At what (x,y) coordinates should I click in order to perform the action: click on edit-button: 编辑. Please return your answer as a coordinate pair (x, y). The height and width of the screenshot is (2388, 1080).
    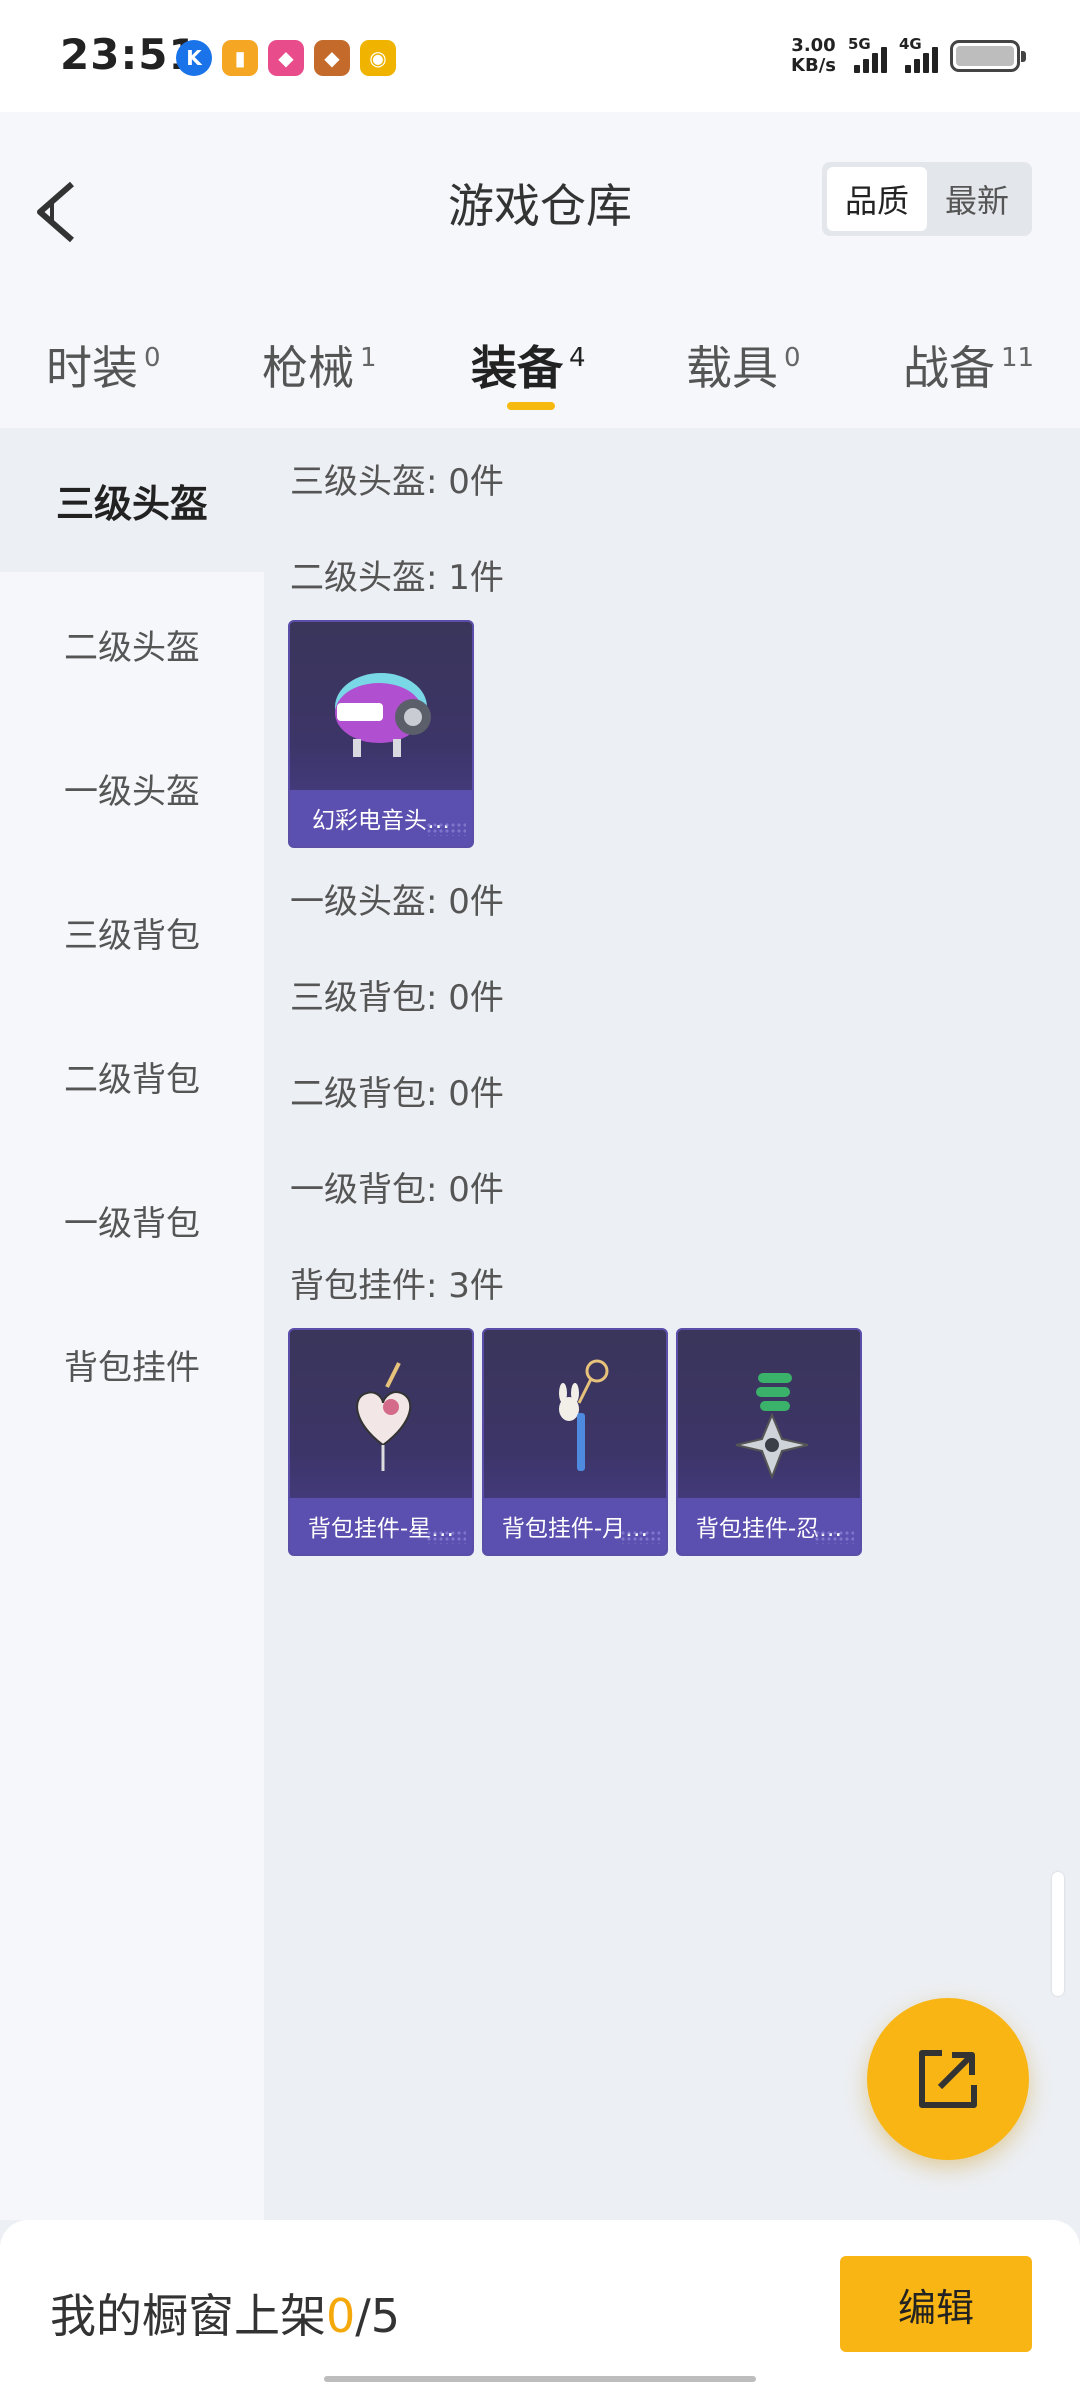
    Looking at the image, I should click on (936, 2304).